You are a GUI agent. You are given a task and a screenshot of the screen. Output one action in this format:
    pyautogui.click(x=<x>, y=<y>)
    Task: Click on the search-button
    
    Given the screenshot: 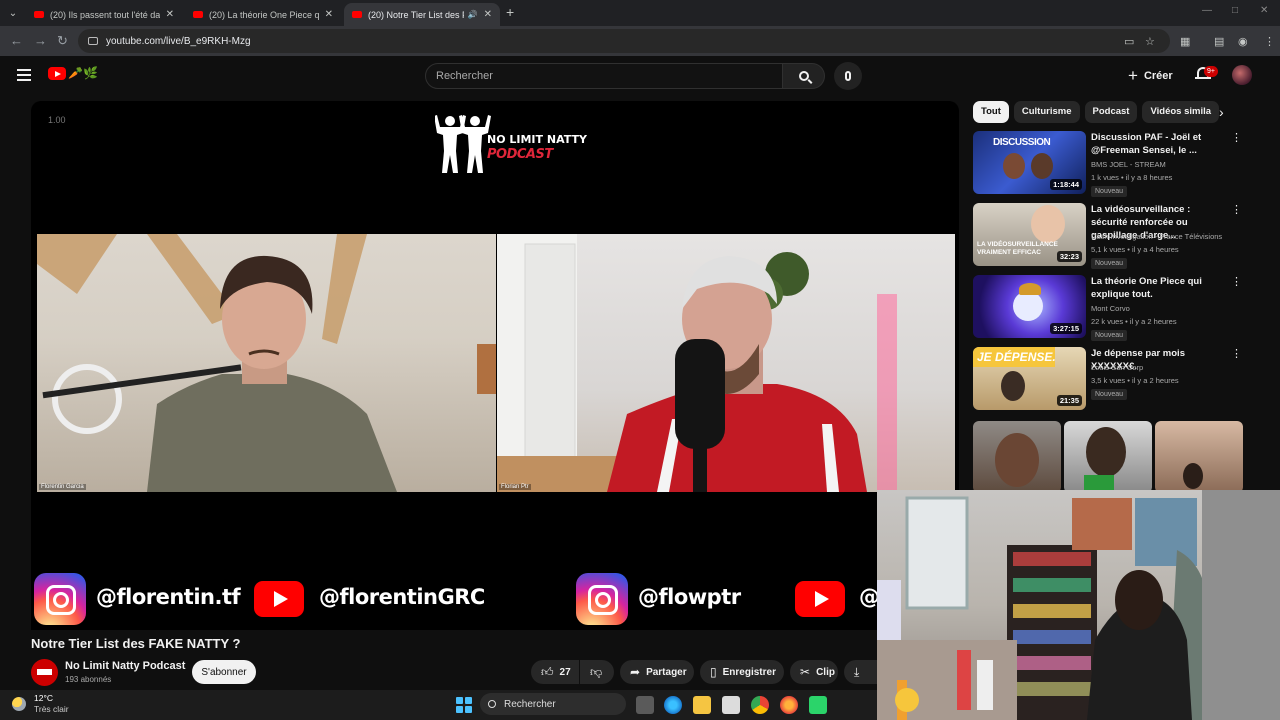 What is the action you would take?
    pyautogui.click(x=804, y=76)
    